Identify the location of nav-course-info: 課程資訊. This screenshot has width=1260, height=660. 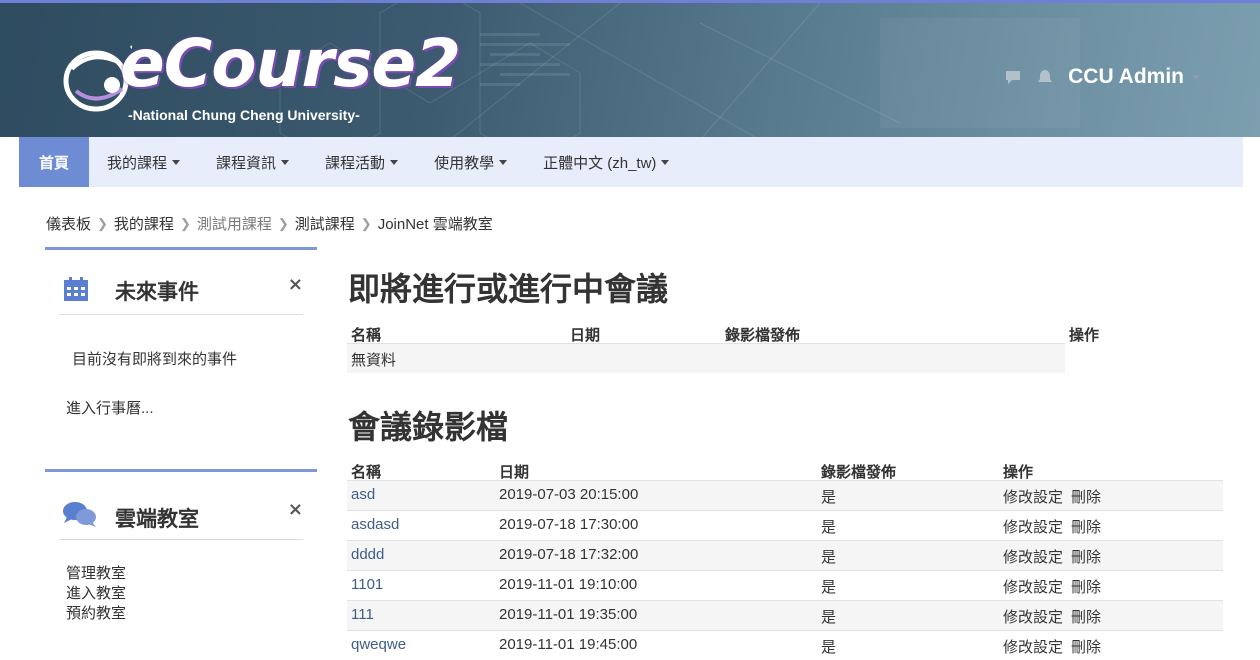
(252, 162).